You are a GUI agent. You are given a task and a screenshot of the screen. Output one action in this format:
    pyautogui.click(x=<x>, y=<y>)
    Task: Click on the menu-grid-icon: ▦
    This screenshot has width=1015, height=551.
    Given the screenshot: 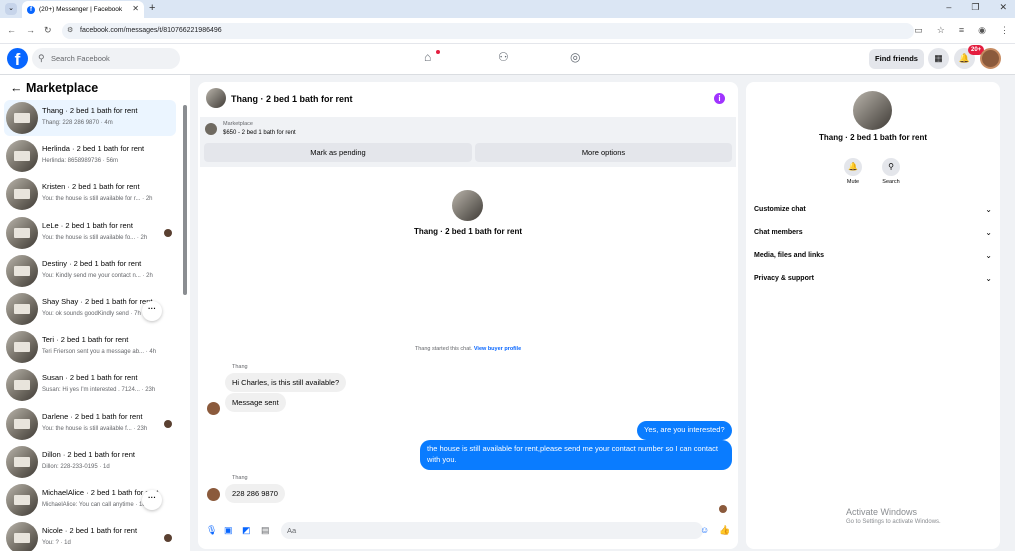 What is the action you would take?
    pyautogui.click(x=938, y=58)
    